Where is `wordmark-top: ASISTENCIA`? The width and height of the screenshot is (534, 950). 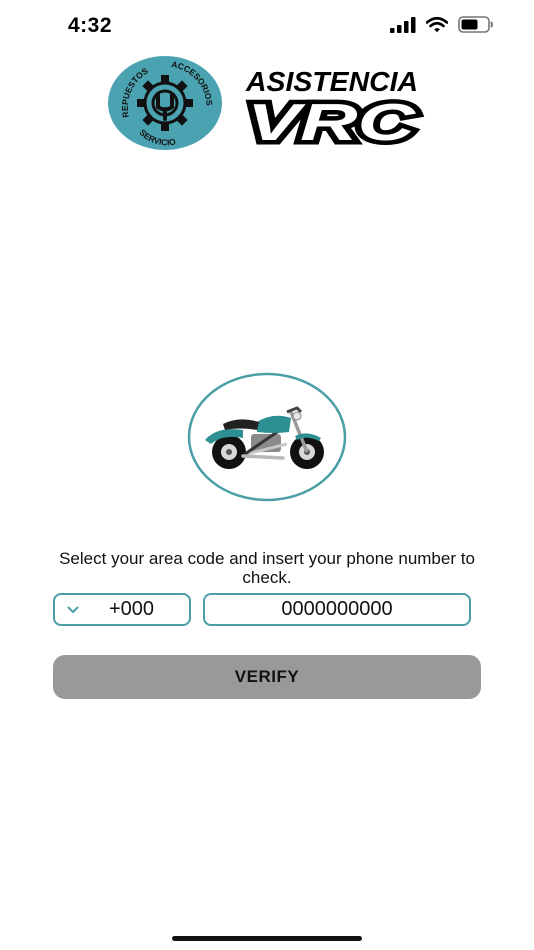
wordmark-top: ASISTENCIA is located at coordinates (331, 81).